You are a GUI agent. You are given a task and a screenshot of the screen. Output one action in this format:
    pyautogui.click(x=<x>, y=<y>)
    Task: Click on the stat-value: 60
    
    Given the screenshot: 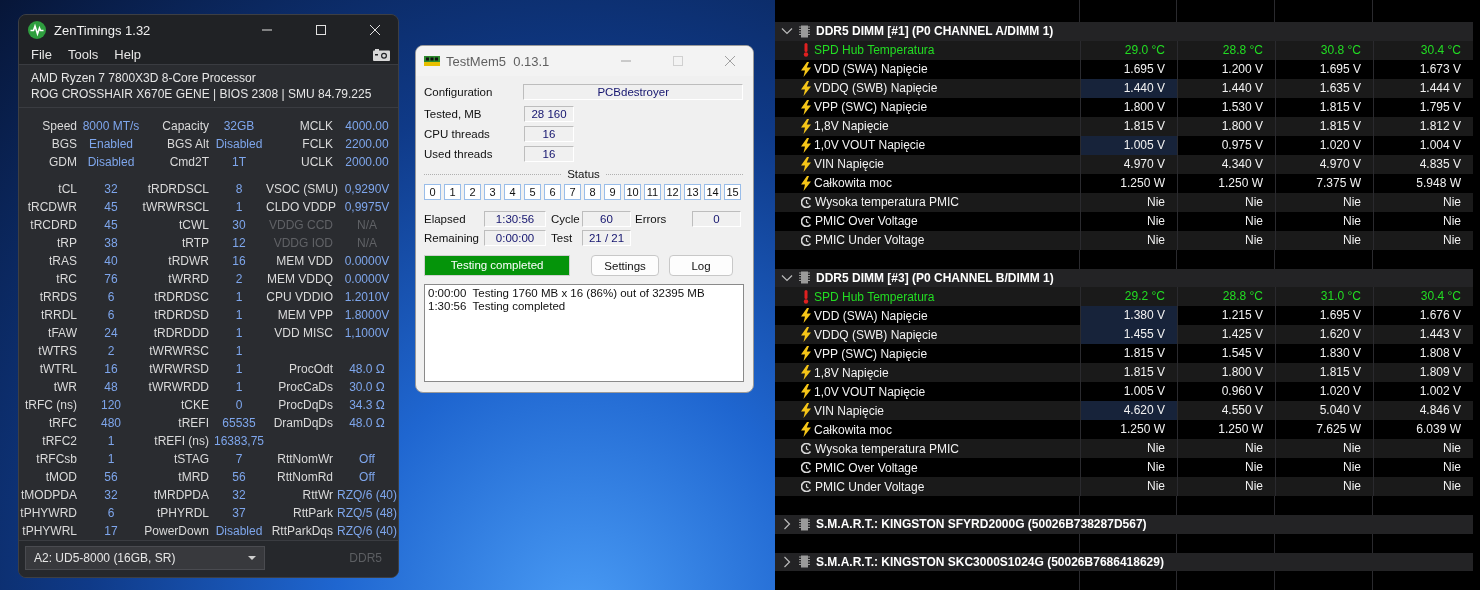 What is the action you would take?
    pyautogui.click(x=606, y=219)
    